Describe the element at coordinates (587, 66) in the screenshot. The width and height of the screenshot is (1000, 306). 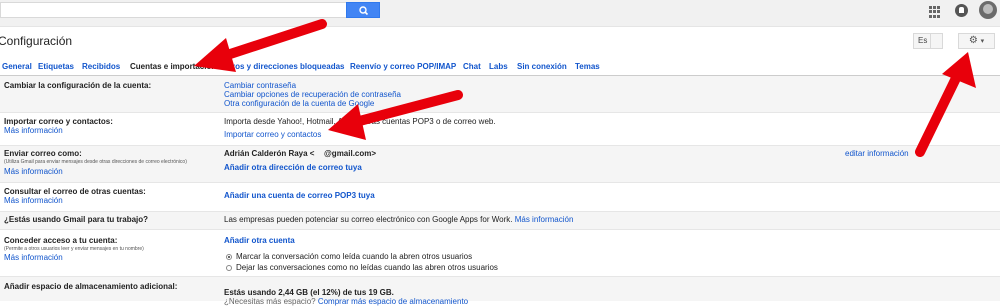
I see `tab-themes: Temas` at that location.